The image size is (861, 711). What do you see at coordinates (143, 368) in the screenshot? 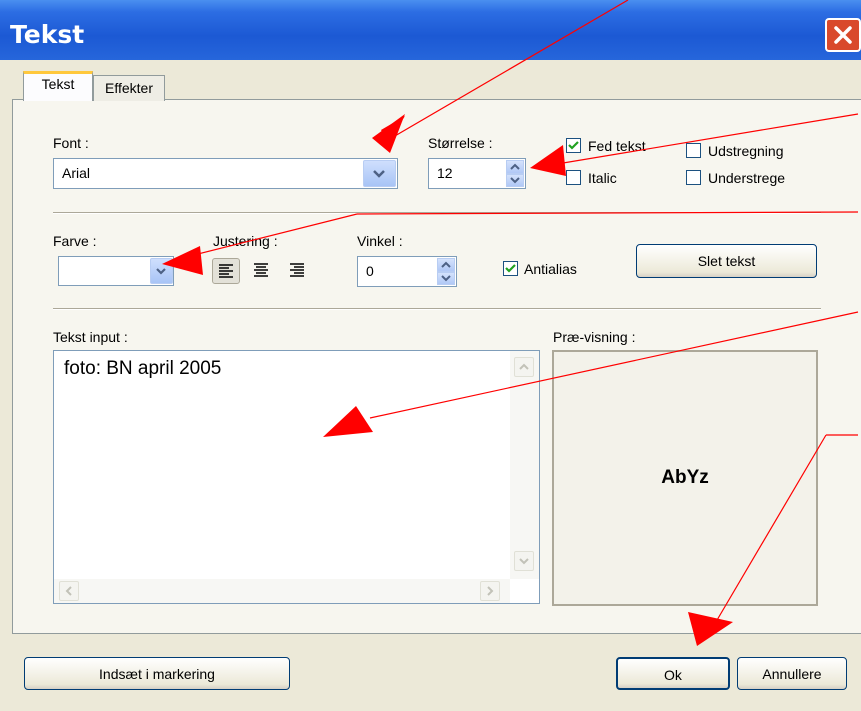
I see `text-input-value: foto: BN april 2005` at bounding box center [143, 368].